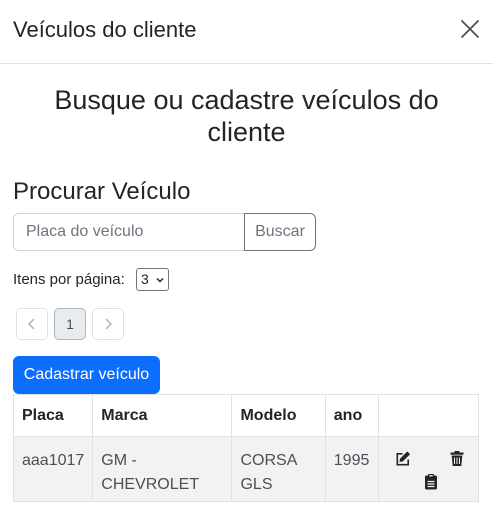  I want to click on plate-search-input, so click(129, 232).